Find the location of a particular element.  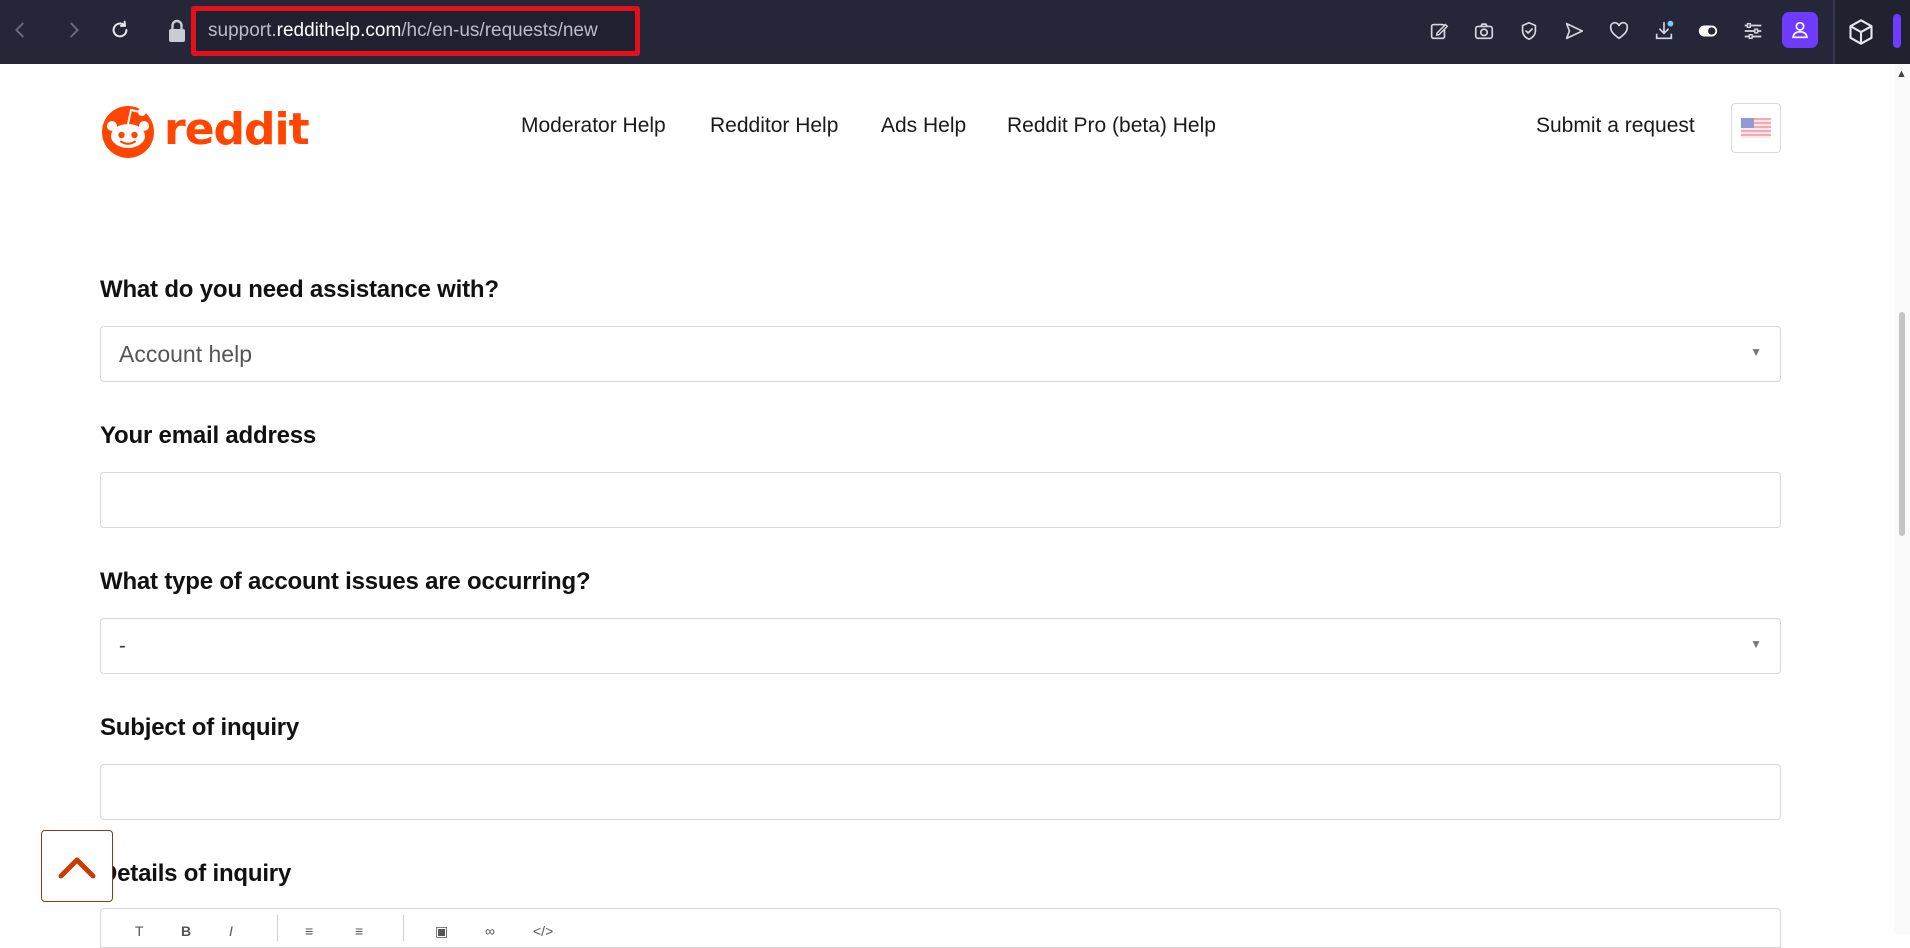

nav-moderator-help: Moderator Help is located at coordinates (593, 126).